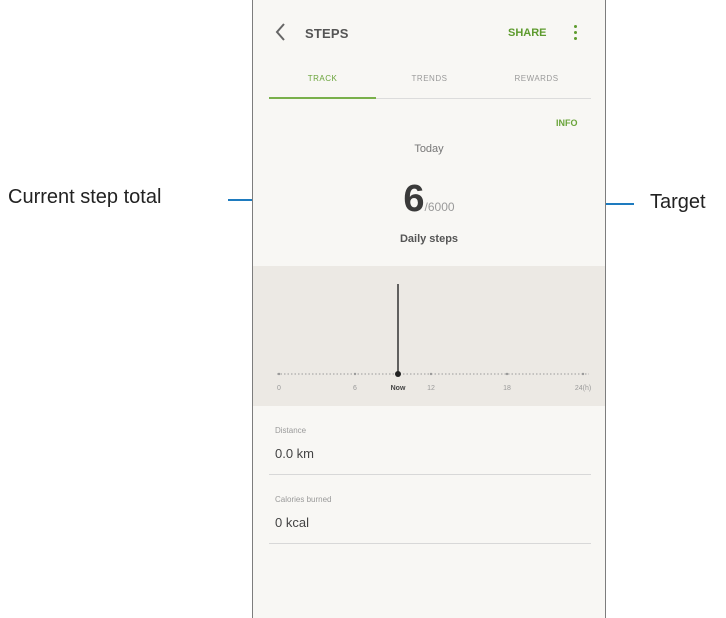  I want to click on distance-stat: Distance 0.0 km, so click(430, 440).